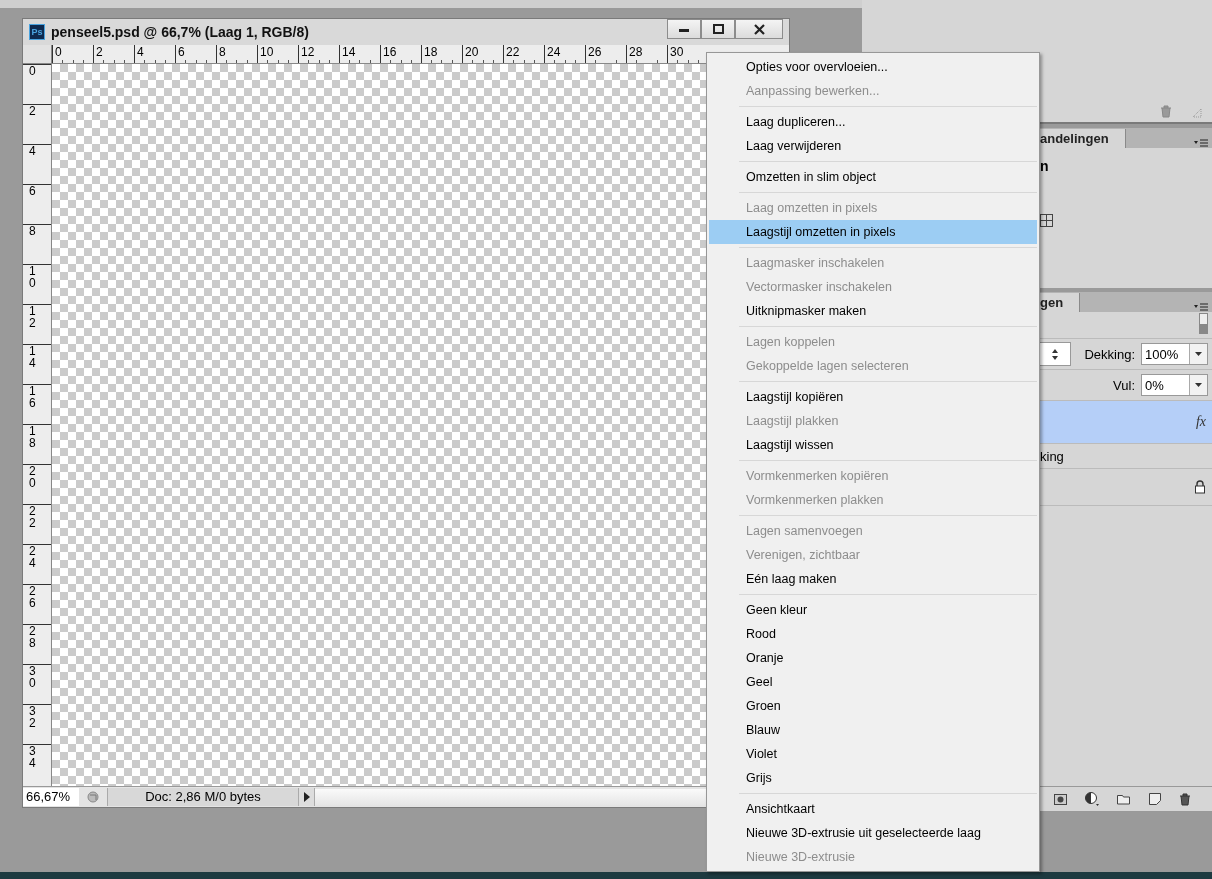  What do you see at coordinates (203, 797) in the screenshot?
I see `document-info: Doc: 2,86 M/0 bytes` at bounding box center [203, 797].